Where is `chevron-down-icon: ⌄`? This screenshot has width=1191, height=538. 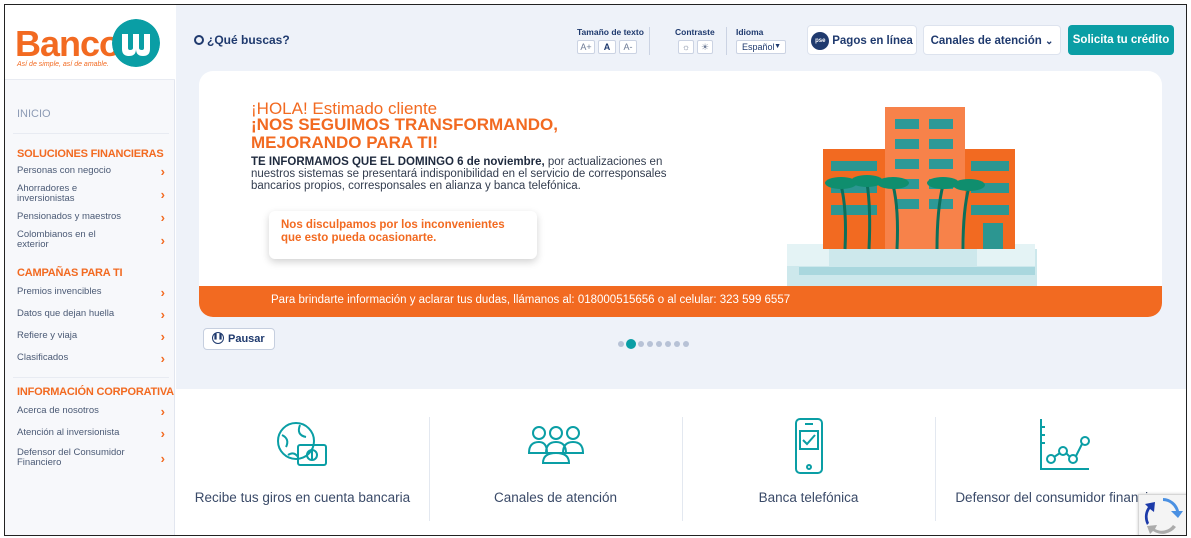 chevron-down-icon: ⌄ is located at coordinates (1049, 41).